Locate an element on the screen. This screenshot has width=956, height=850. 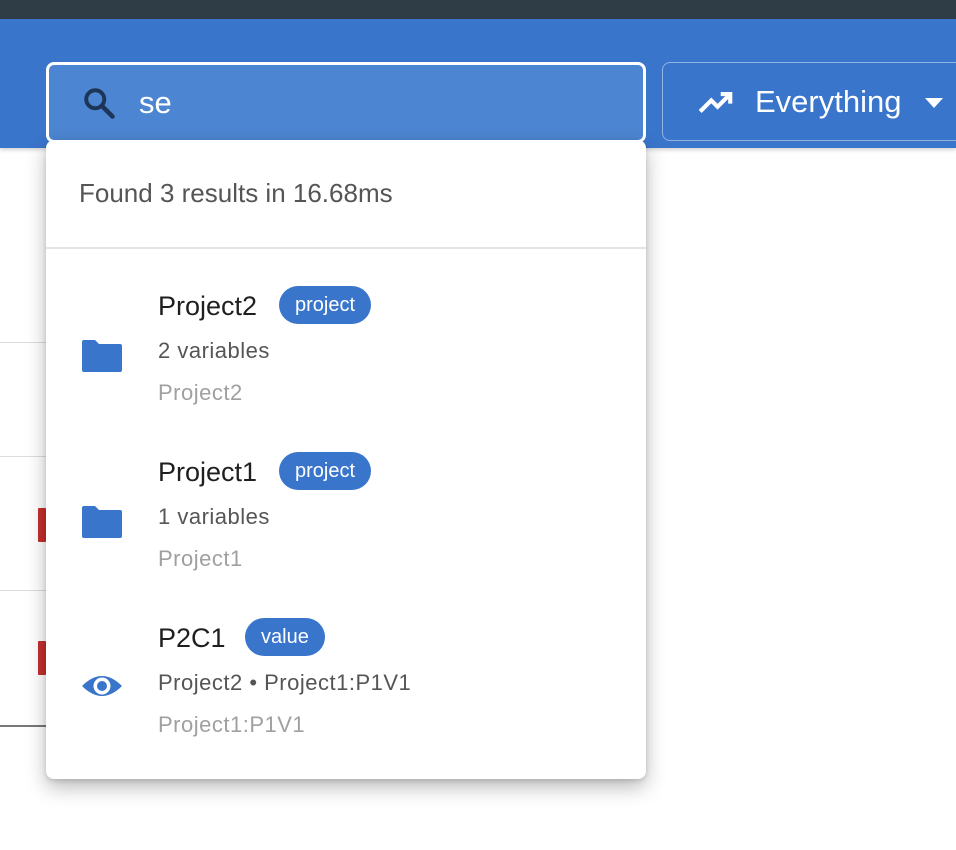
result-path: Project1:P1V1 is located at coordinates (232, 724).